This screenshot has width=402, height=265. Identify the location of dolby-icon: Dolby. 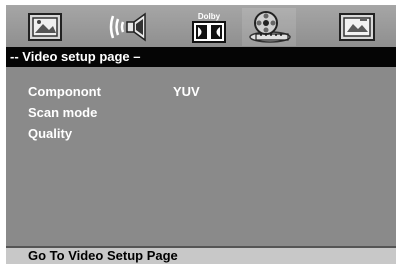
(209, 27).